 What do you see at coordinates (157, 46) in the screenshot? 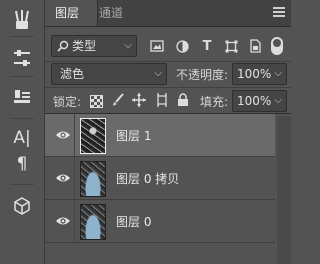
I see `filter-pixel-layer-icon` at bounding box center [157, 46].